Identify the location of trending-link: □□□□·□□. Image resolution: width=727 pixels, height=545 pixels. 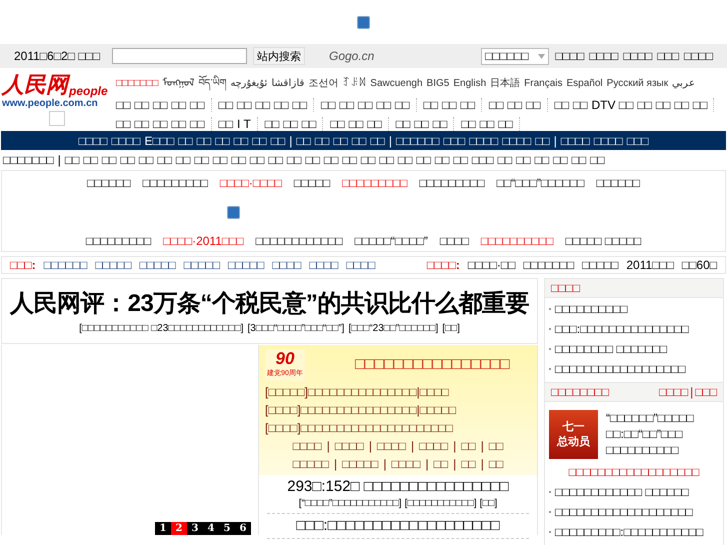
(492, 265).